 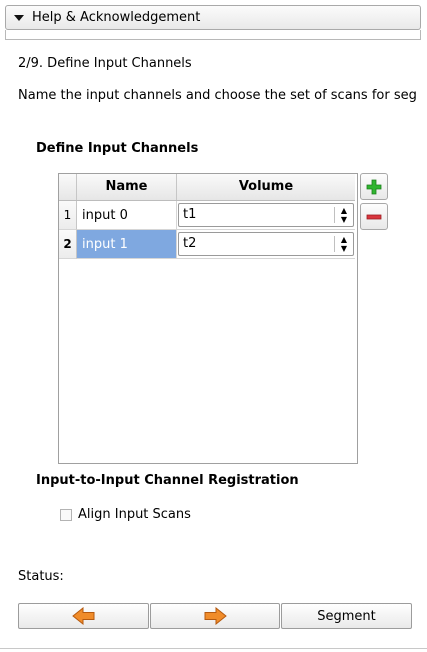 What do you see at coordinates (127, 244) in the screenshot?
I see `channel-name-cell: input 1` at bounding box center [127, 244].